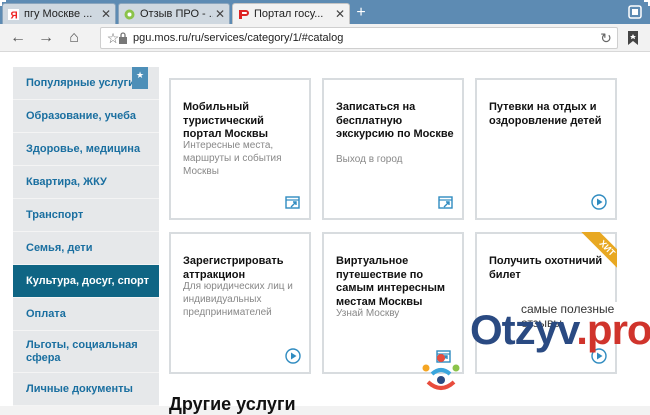  What do you see at coordinates (606, 38) in the screenshot?
I see `reload-icon: ↻` at bounding box center [606, 38].